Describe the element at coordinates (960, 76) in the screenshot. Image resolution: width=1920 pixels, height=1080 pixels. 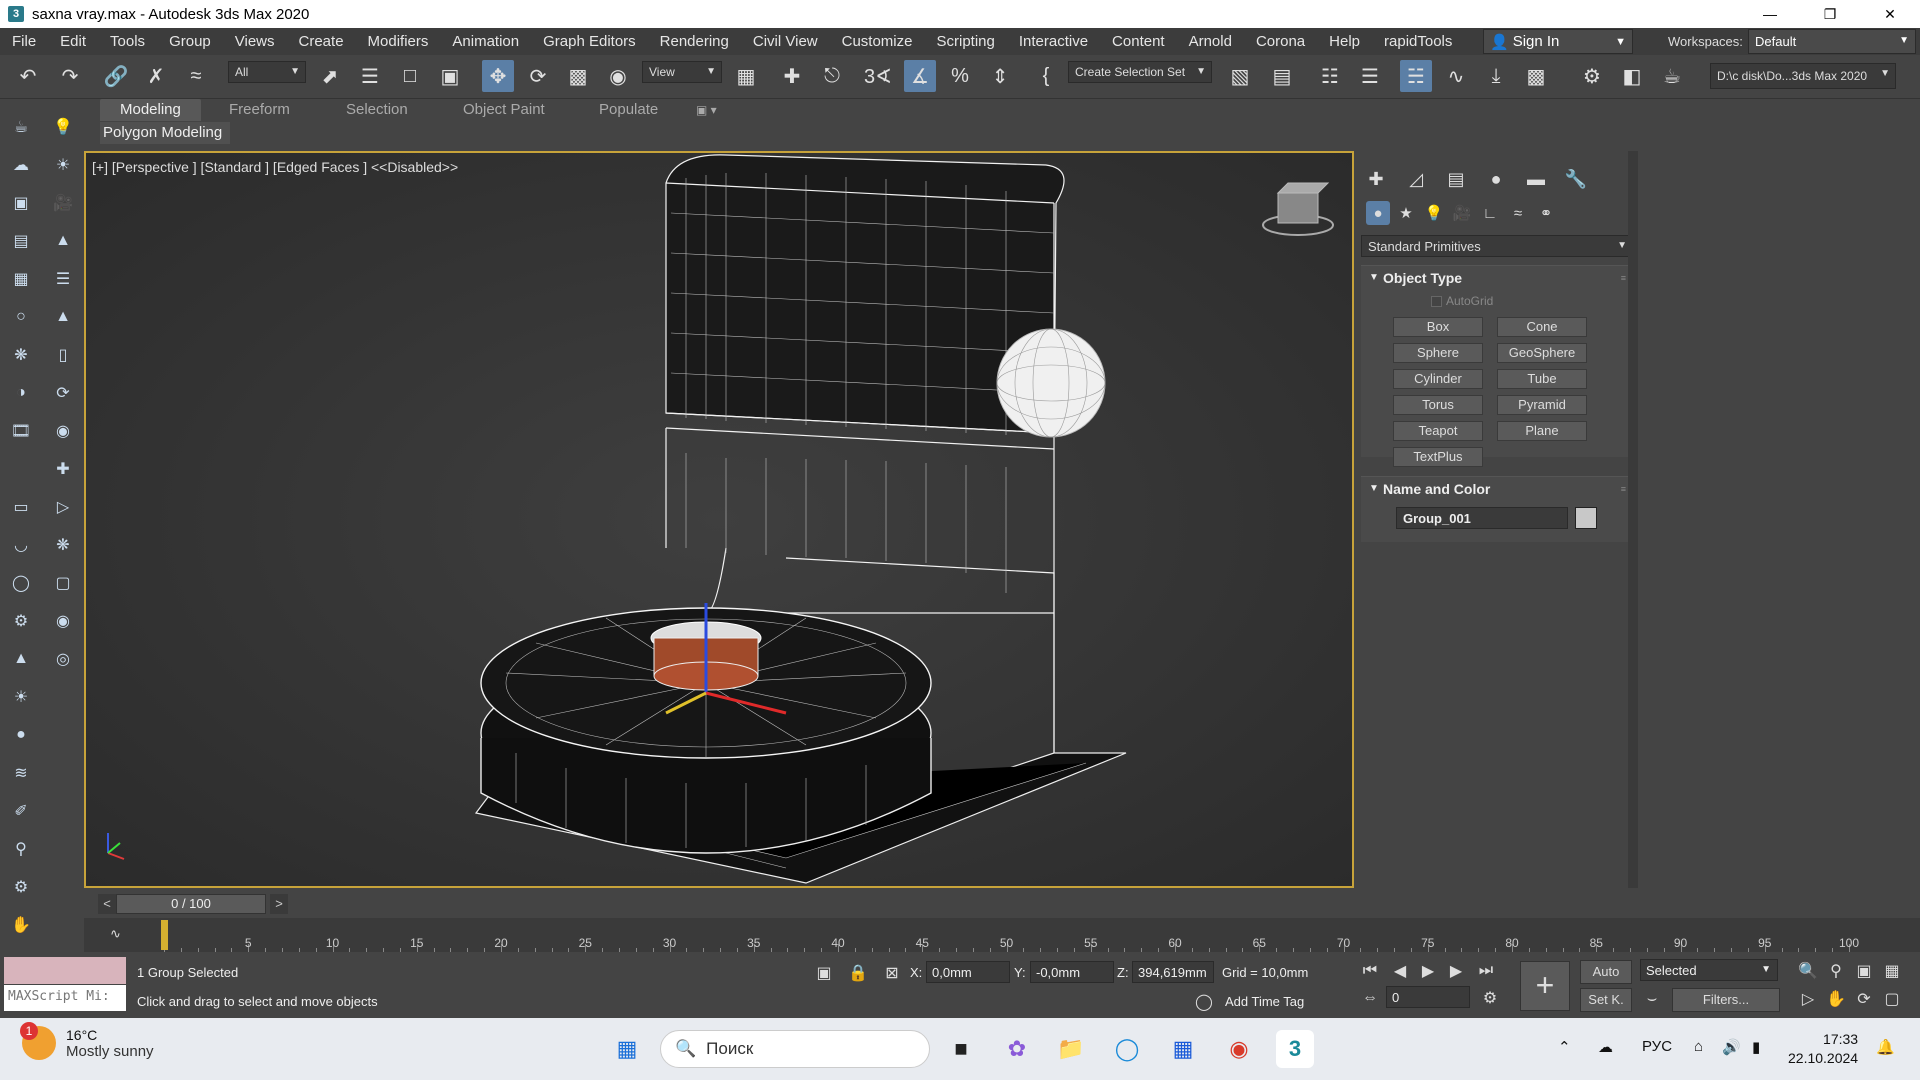
I see `percent-snap-icon: %` at that location.